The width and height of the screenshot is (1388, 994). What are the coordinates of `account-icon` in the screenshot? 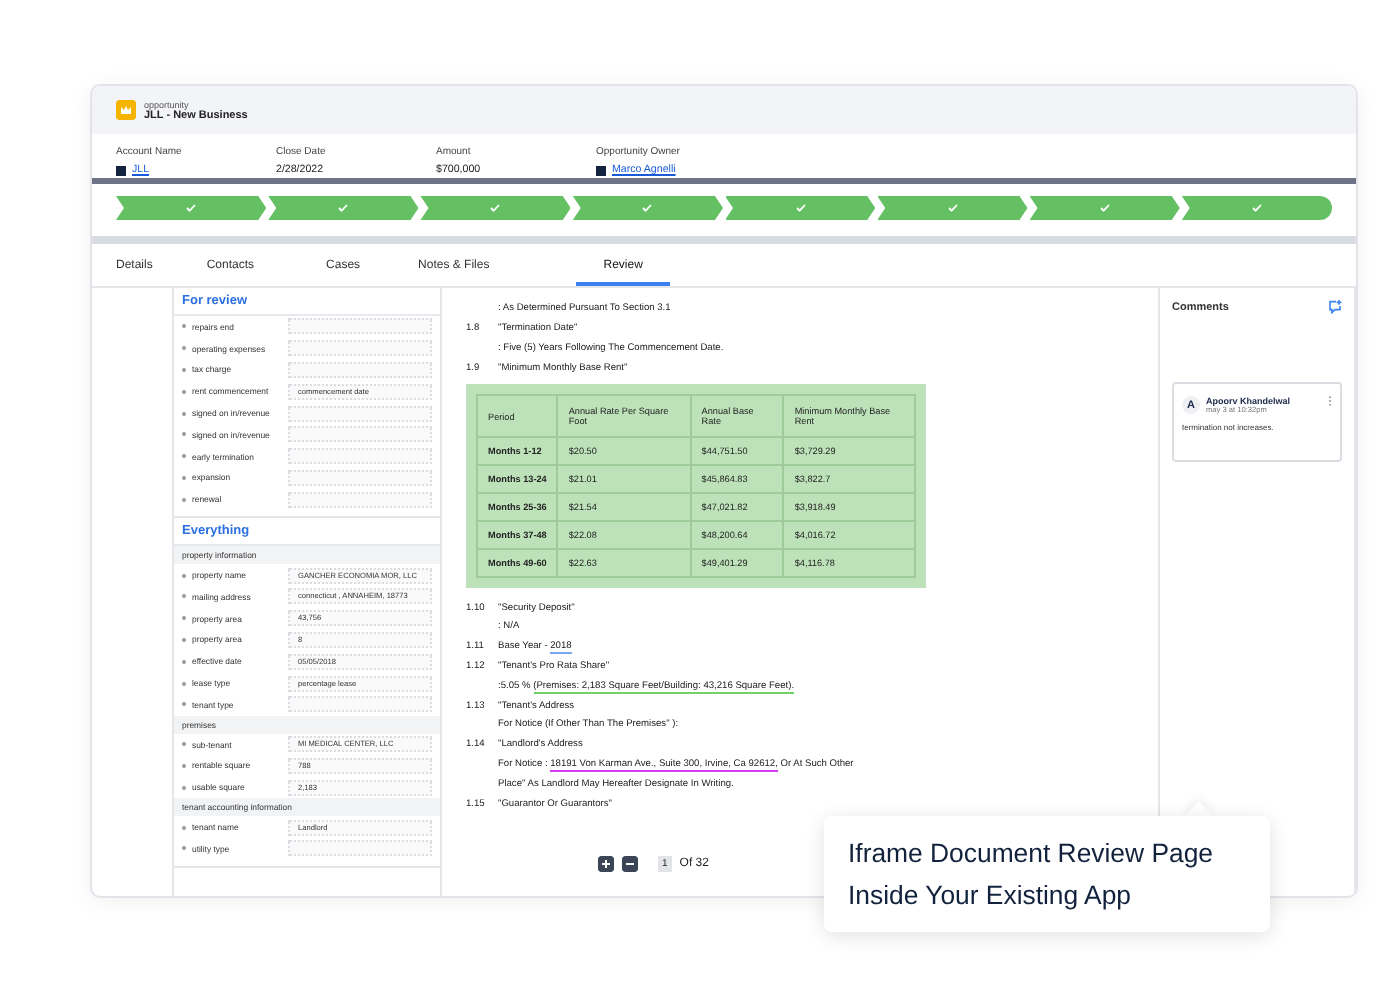 It's located at (121, 170).